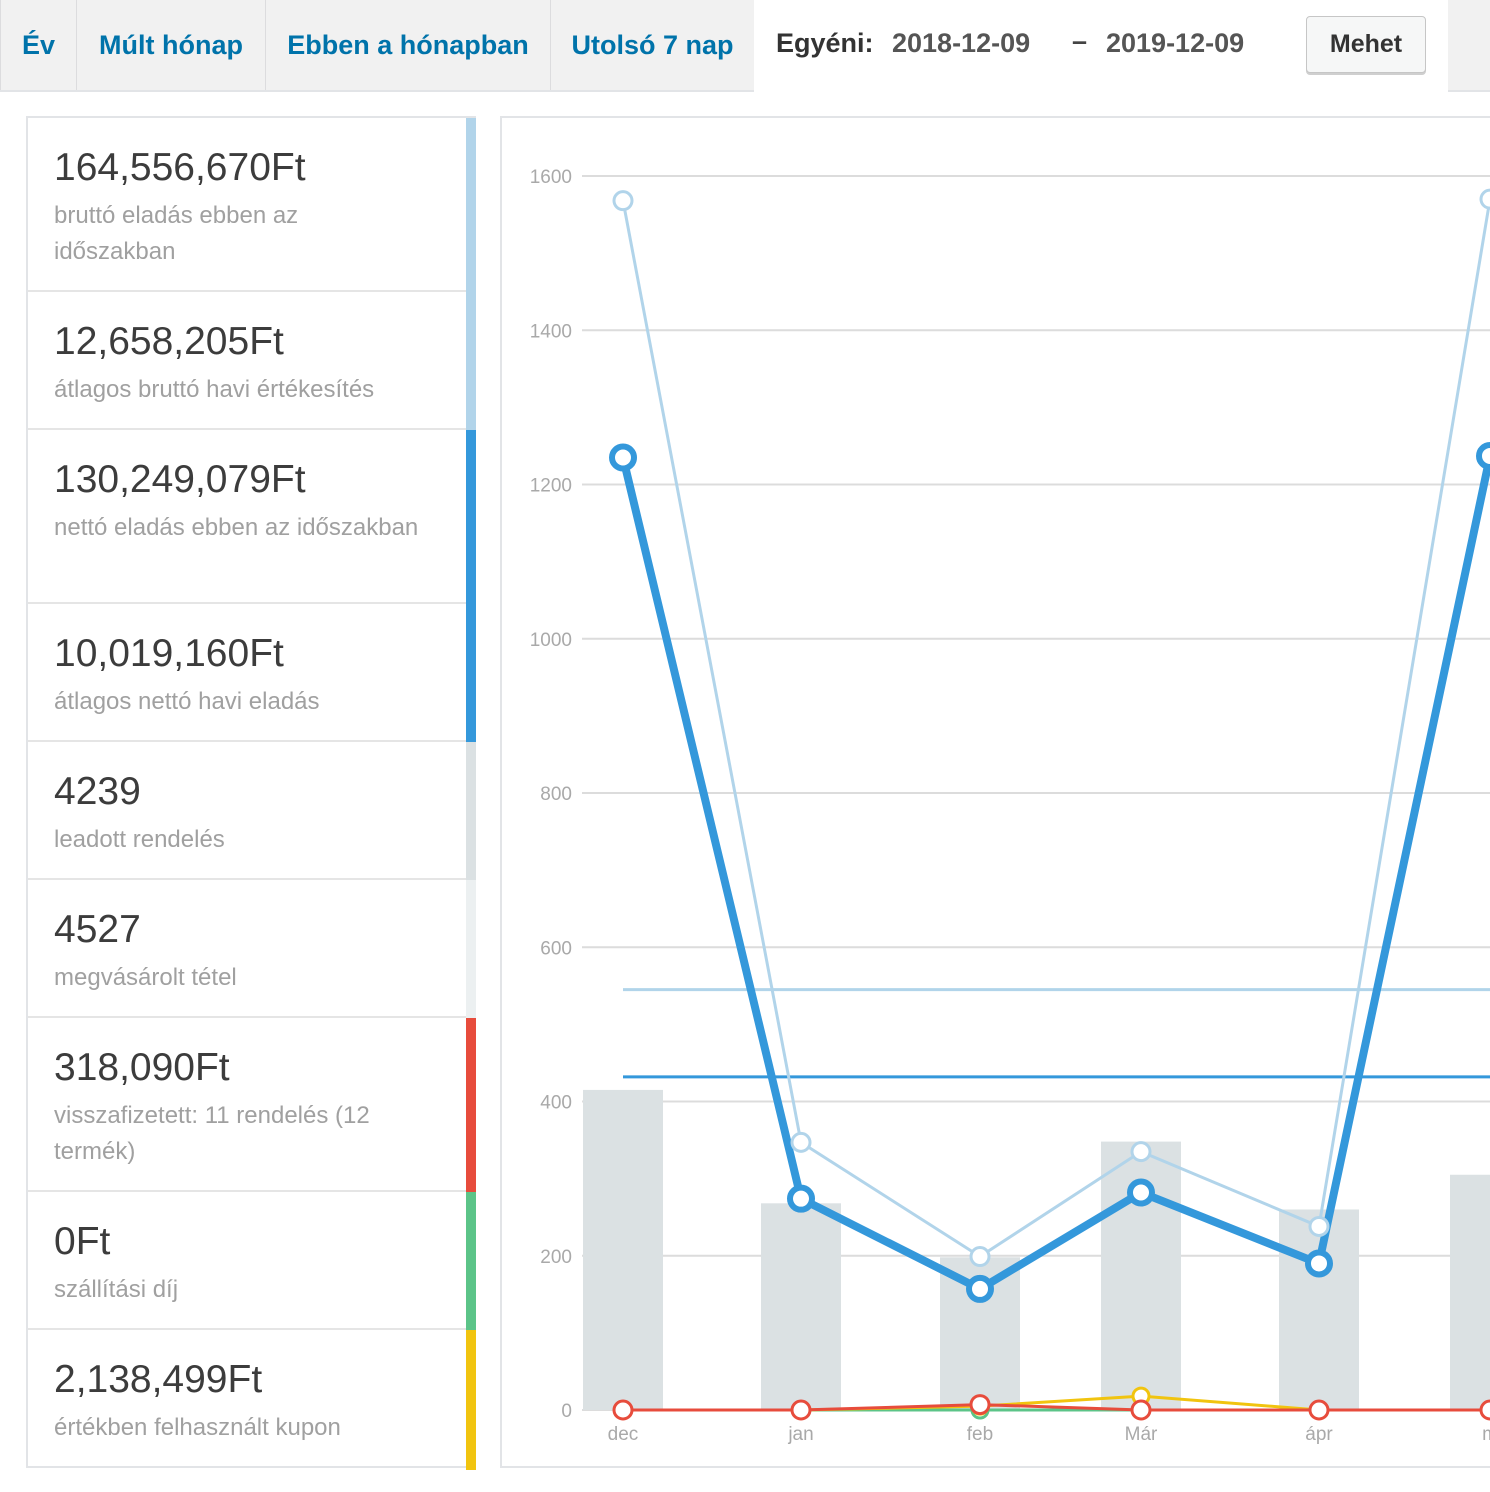 The height and width of the screenshot is (1492, 1490). What do you see at coordinates (158, 1379) in the screenshot?
I see `legend-value: 2,138,499Ft` at bounding box center [158, 1379].